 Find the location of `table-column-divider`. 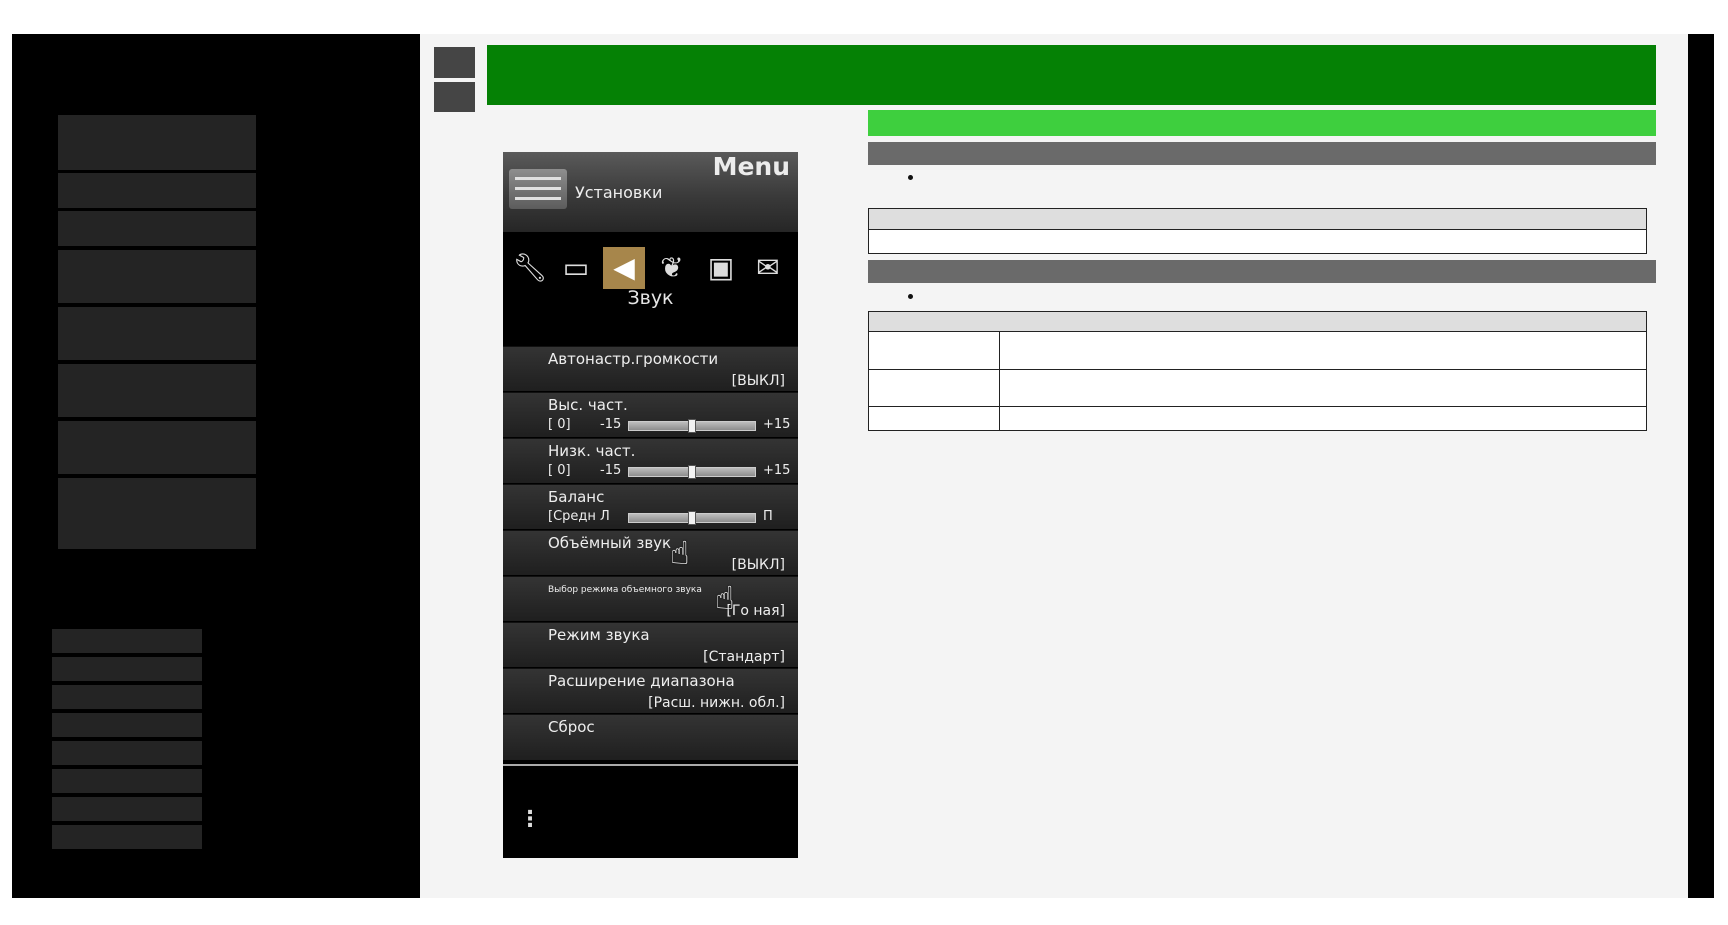

table-column-divider is located at coordinates (999, 381).